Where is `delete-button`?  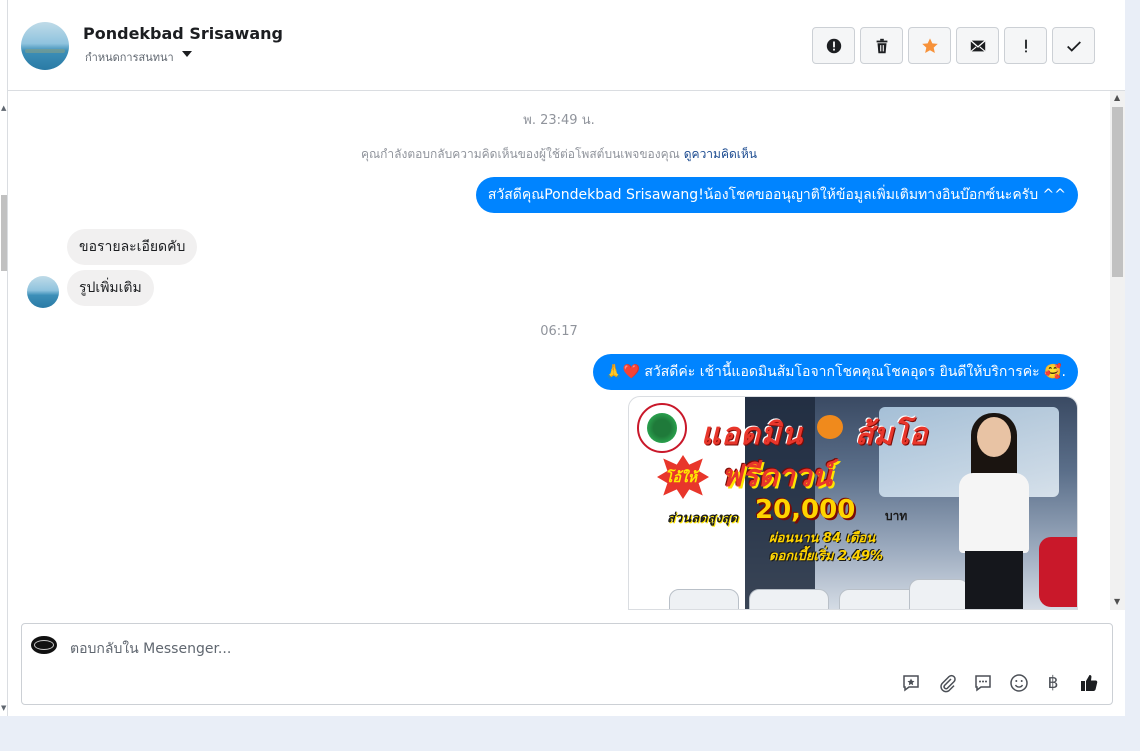 delete-button is located at coordinates (881, 45).